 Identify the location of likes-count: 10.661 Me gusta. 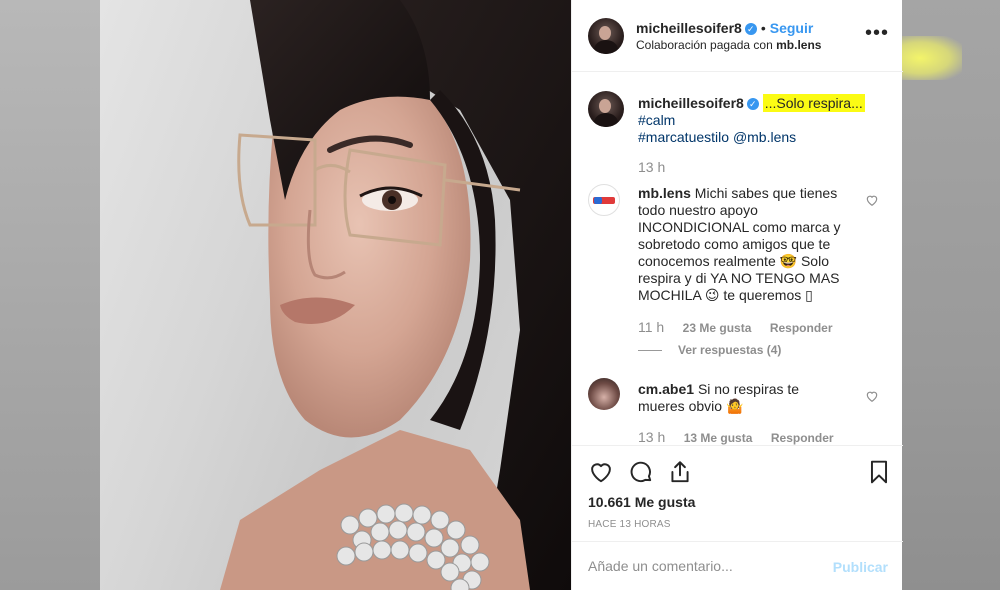
(641, 502).